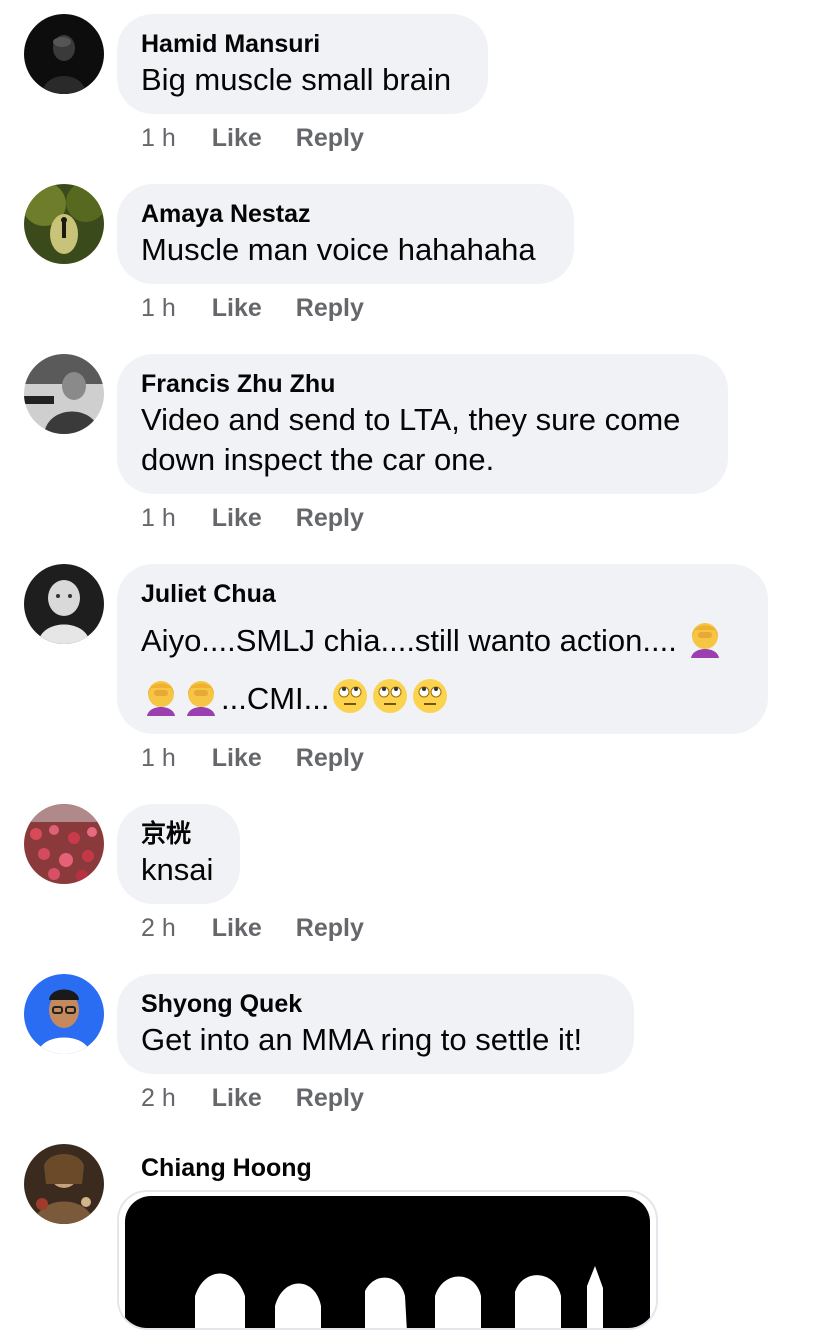 This screenshot has height=1330, width=827. I want to click on comment-item: 京桄 knsai 2 h Like Reply, so click(413, 874).